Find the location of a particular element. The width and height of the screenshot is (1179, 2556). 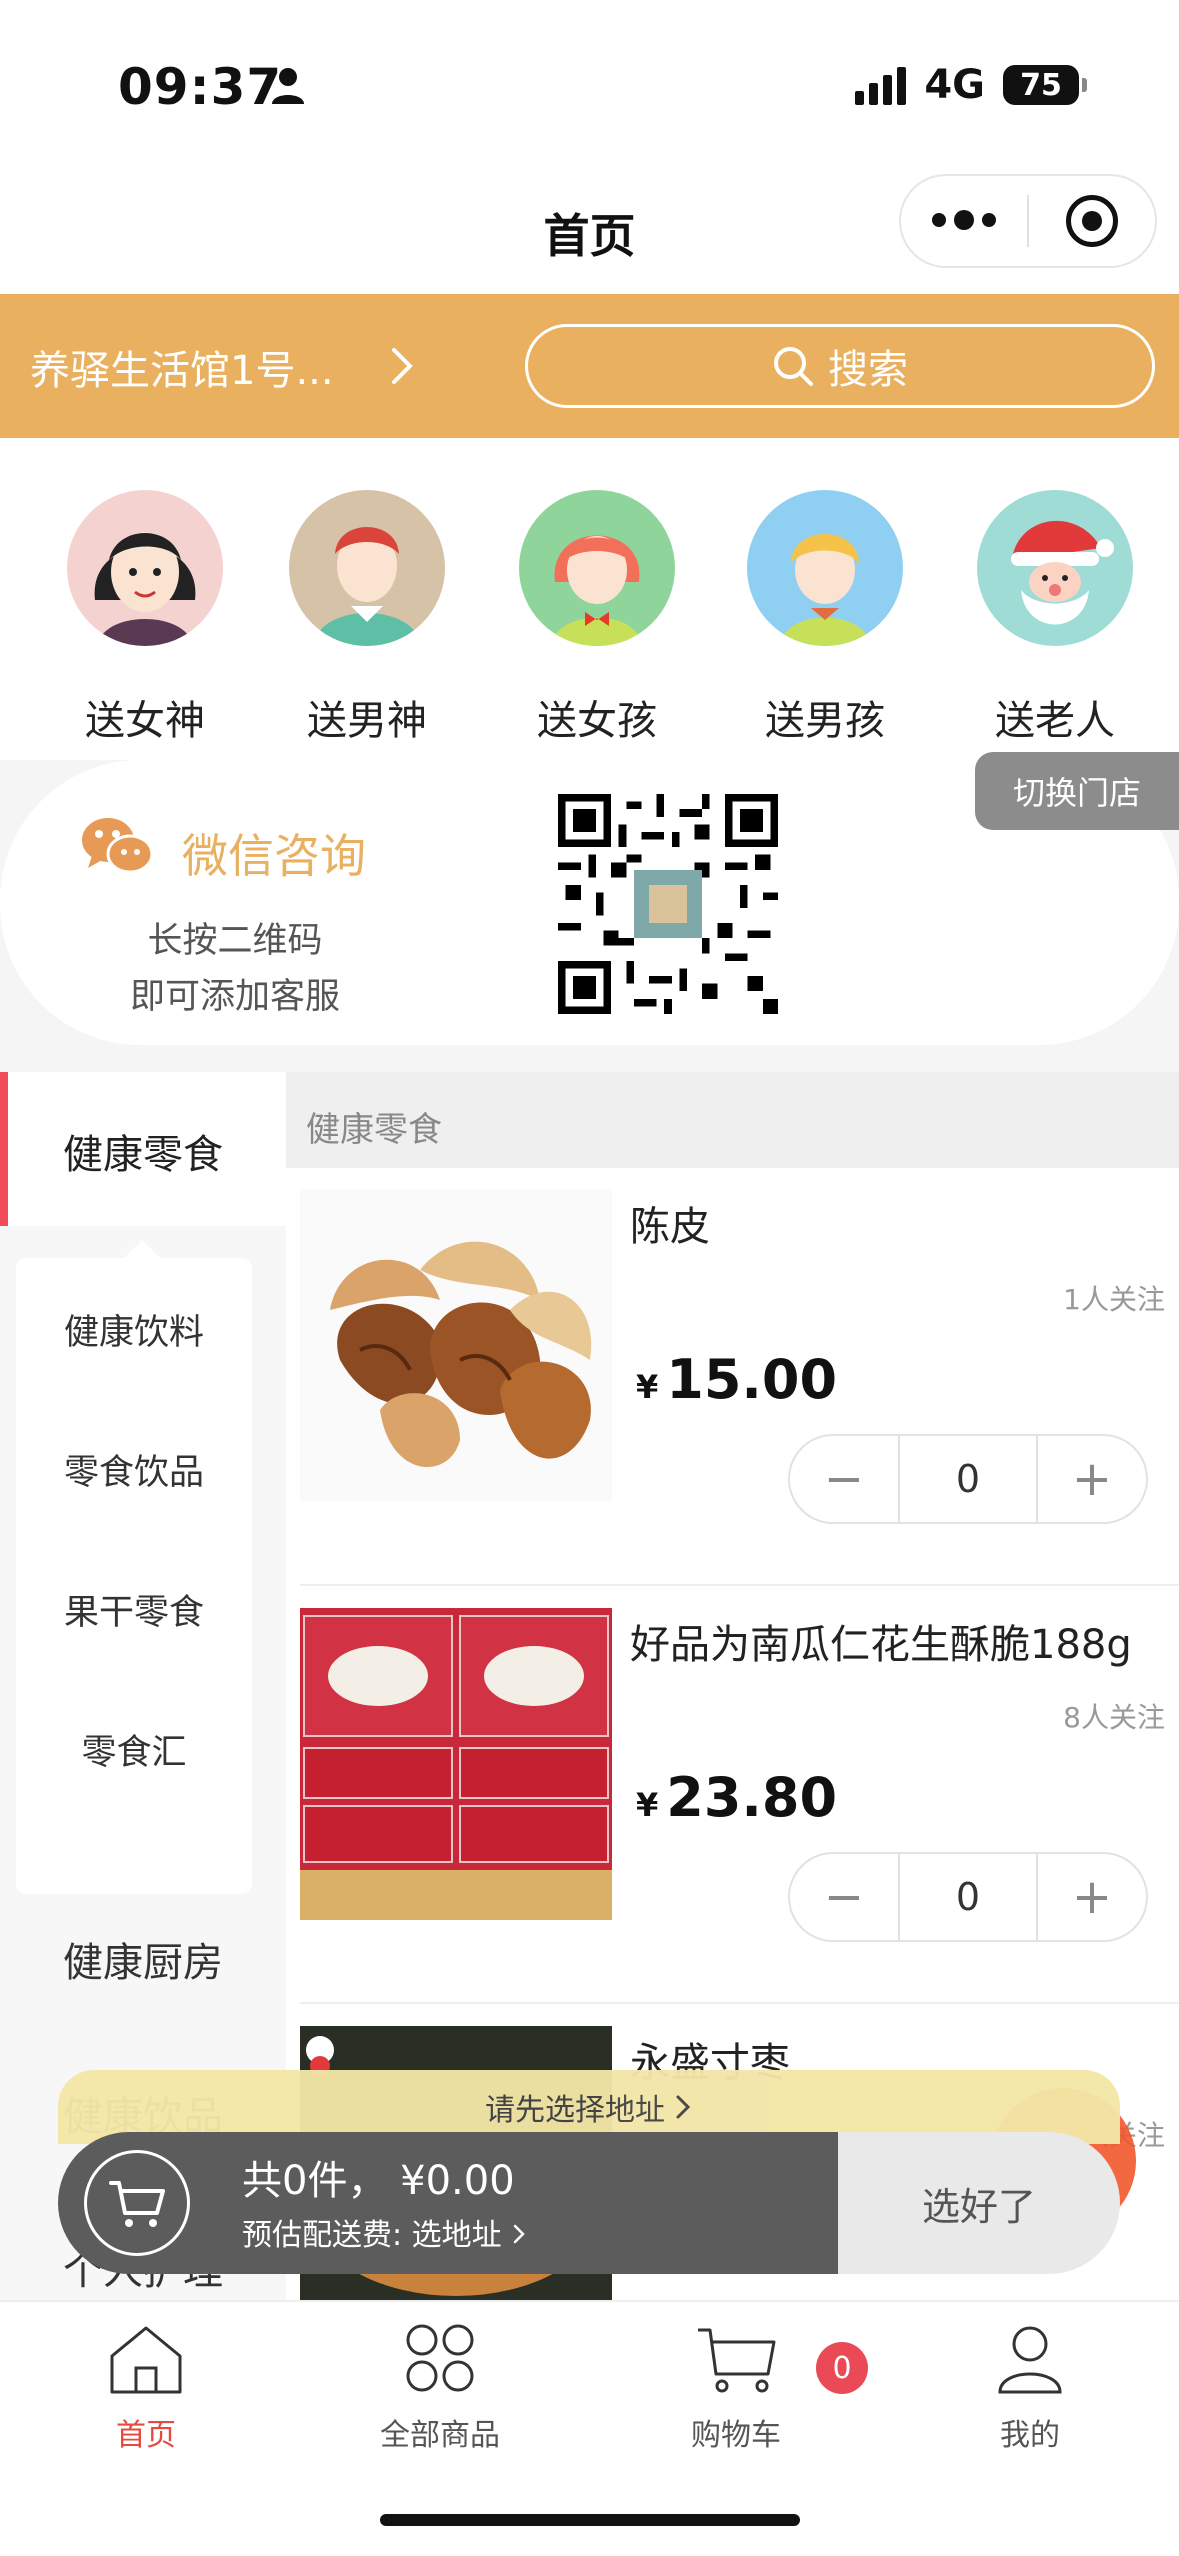

category-item: 送男孩 is located at coordinates (825, 618).